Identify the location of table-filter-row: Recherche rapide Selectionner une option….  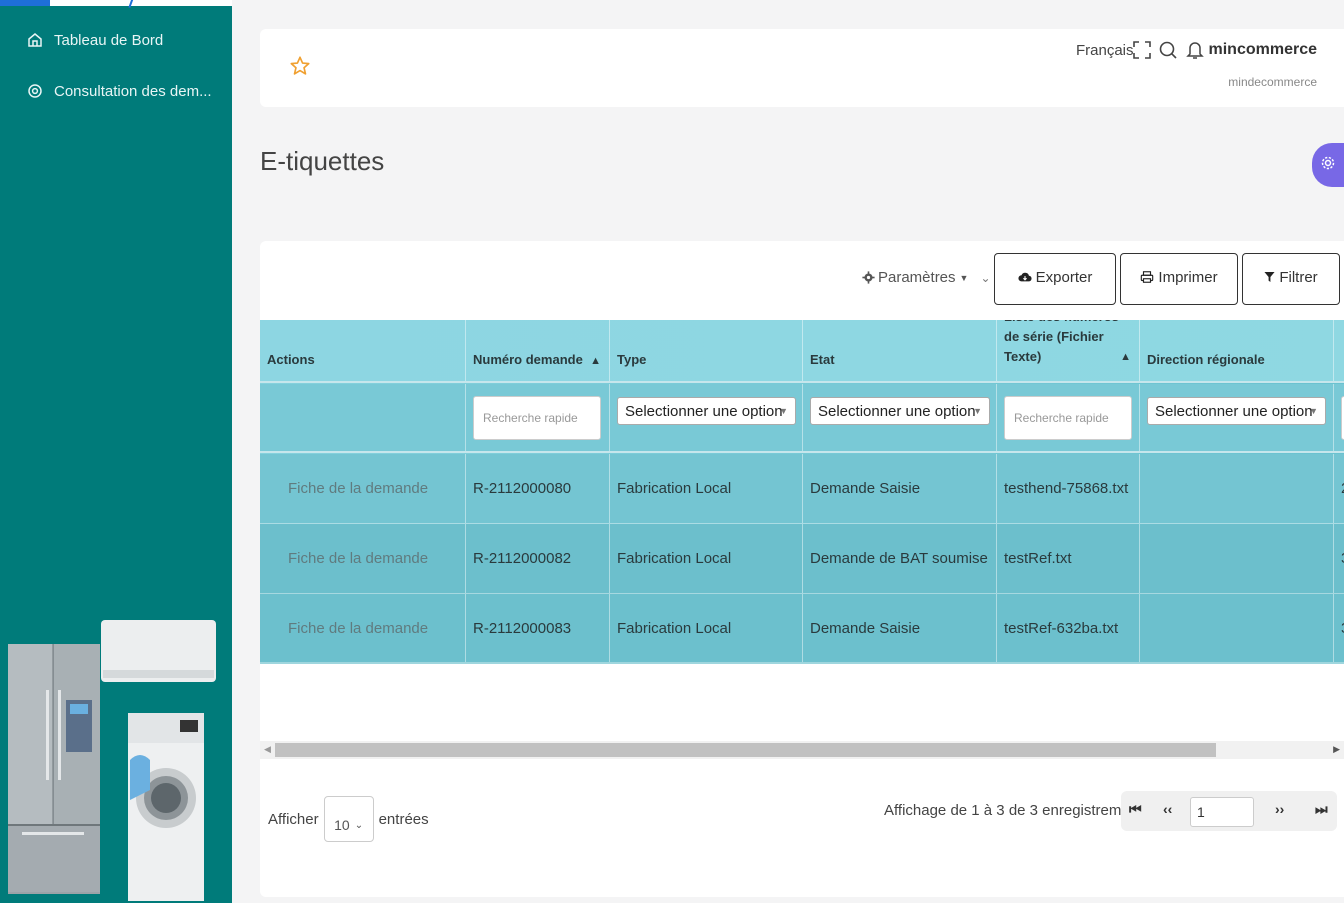
(802, 418).